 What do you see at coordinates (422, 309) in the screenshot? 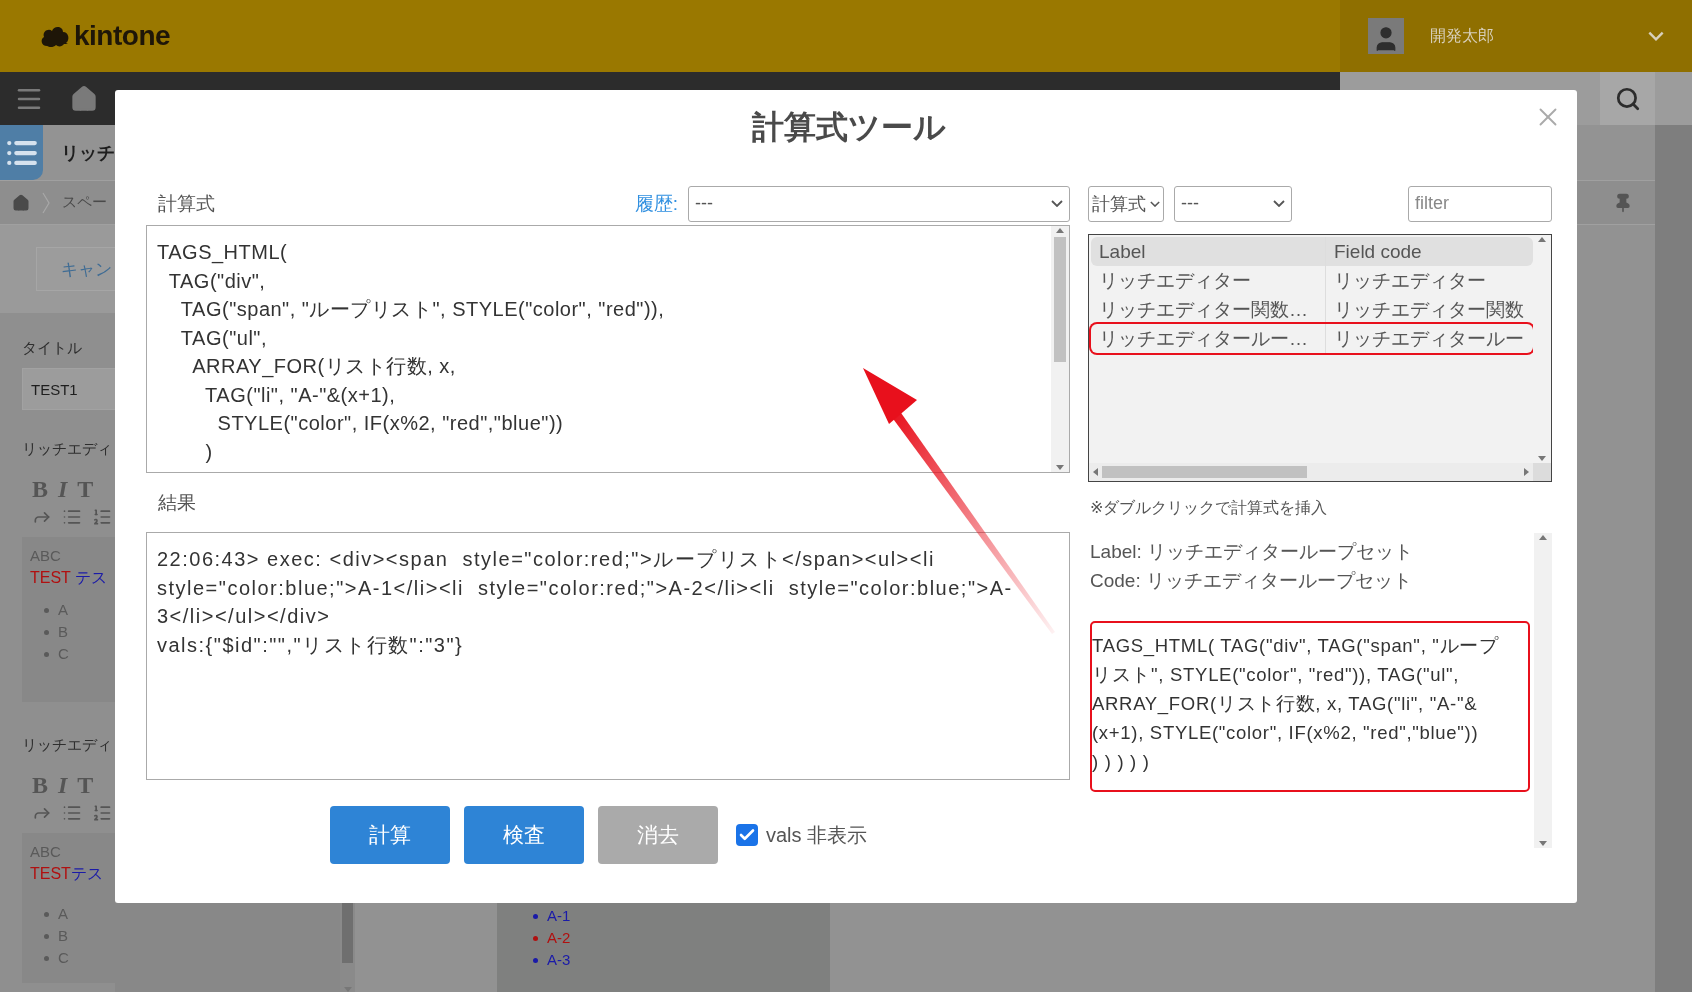
I see `code-line: TAG("span", "ループリスト", STYLE("color", "red")),` at bounding box center [422, 309].